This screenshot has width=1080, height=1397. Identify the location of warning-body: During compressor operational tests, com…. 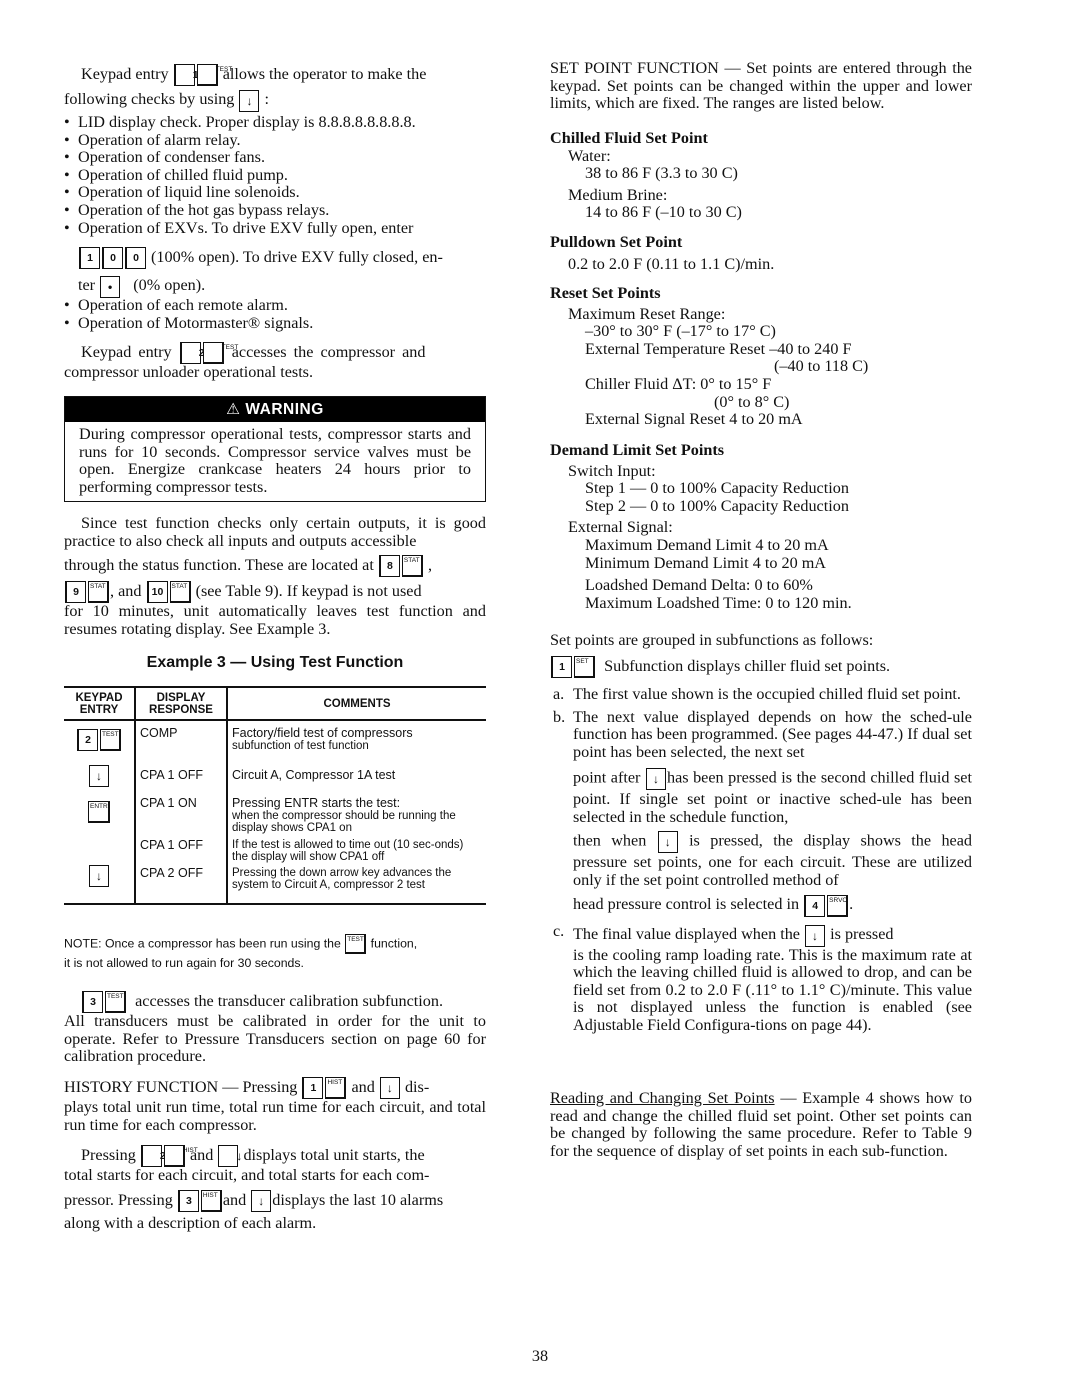
(275, 460).